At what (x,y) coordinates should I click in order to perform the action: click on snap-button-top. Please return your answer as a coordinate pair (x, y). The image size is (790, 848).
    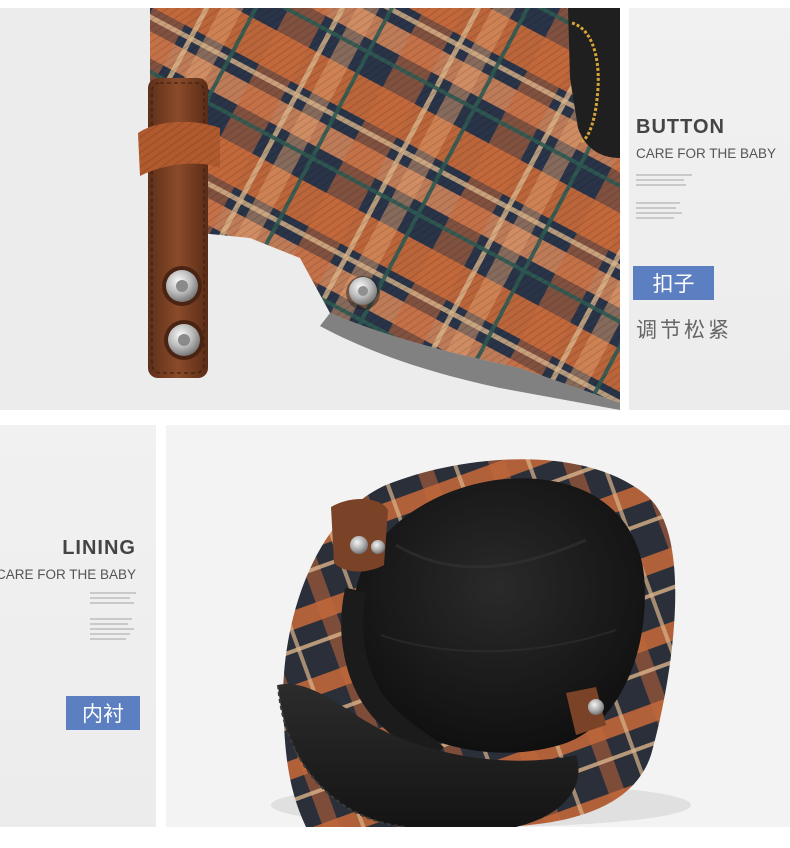
    Looking at the image, I should click on (182, 286).